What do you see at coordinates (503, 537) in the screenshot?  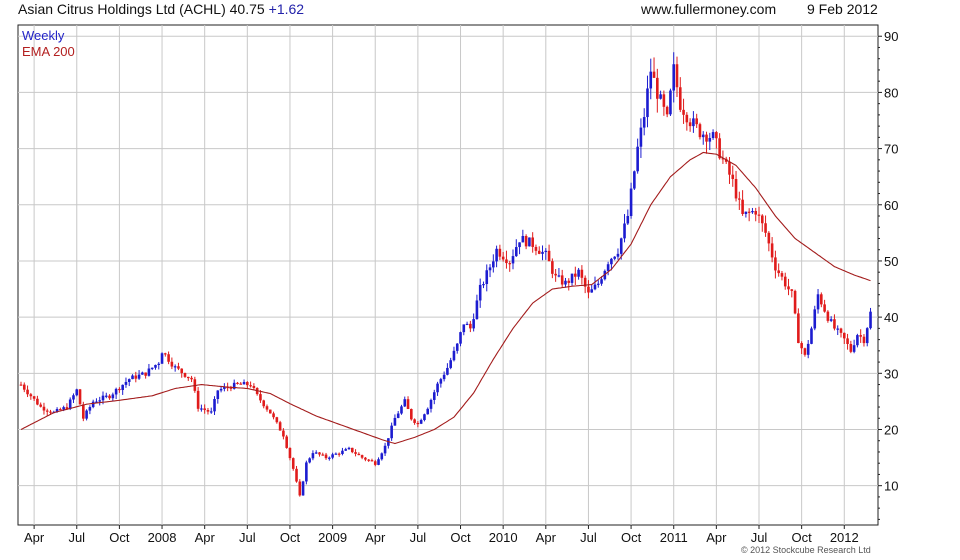 I see `x-tick-label: 2010` at bounding box center [503, 537].